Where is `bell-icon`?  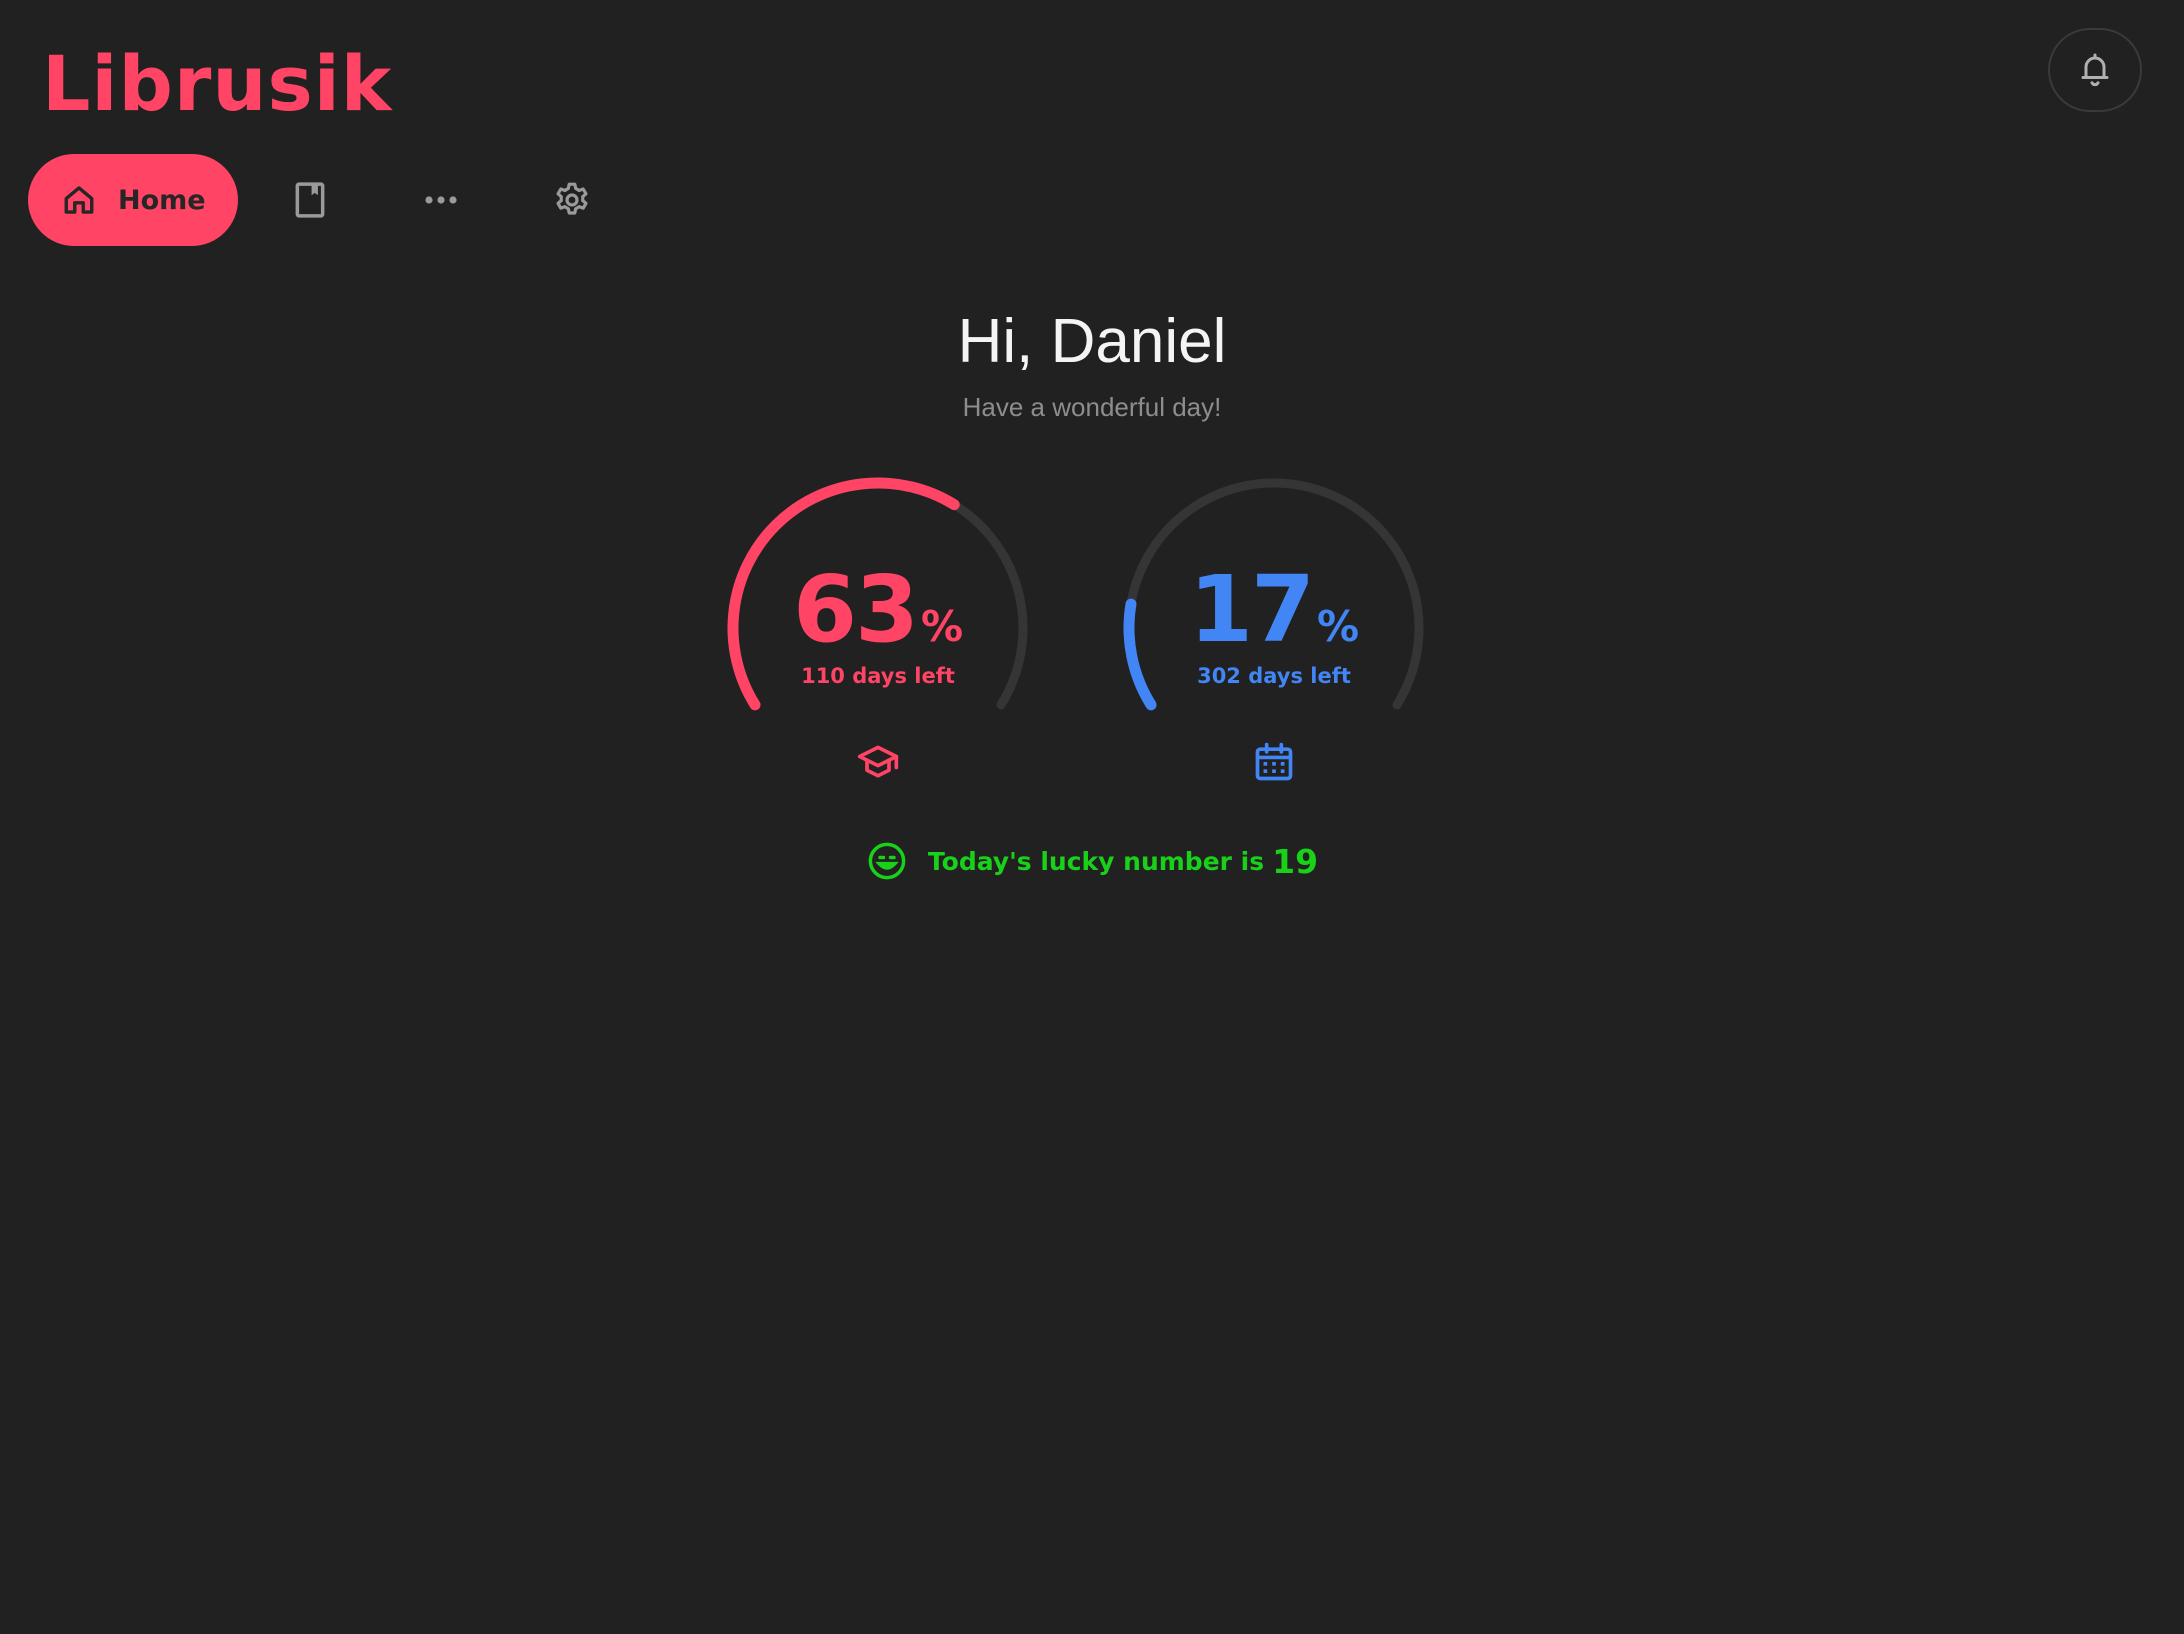 bell-icon is located at coordinates (2095, 70).